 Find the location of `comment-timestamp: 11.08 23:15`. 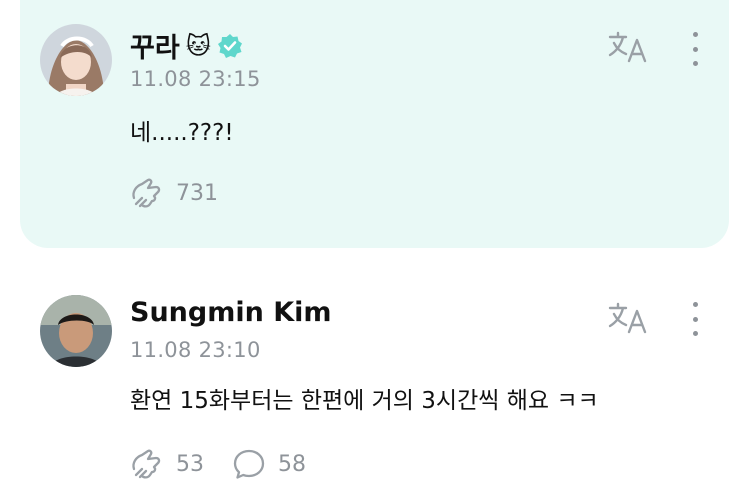

comment-timestamp: 11.08 23:15 is located at coordinates (195, 79).